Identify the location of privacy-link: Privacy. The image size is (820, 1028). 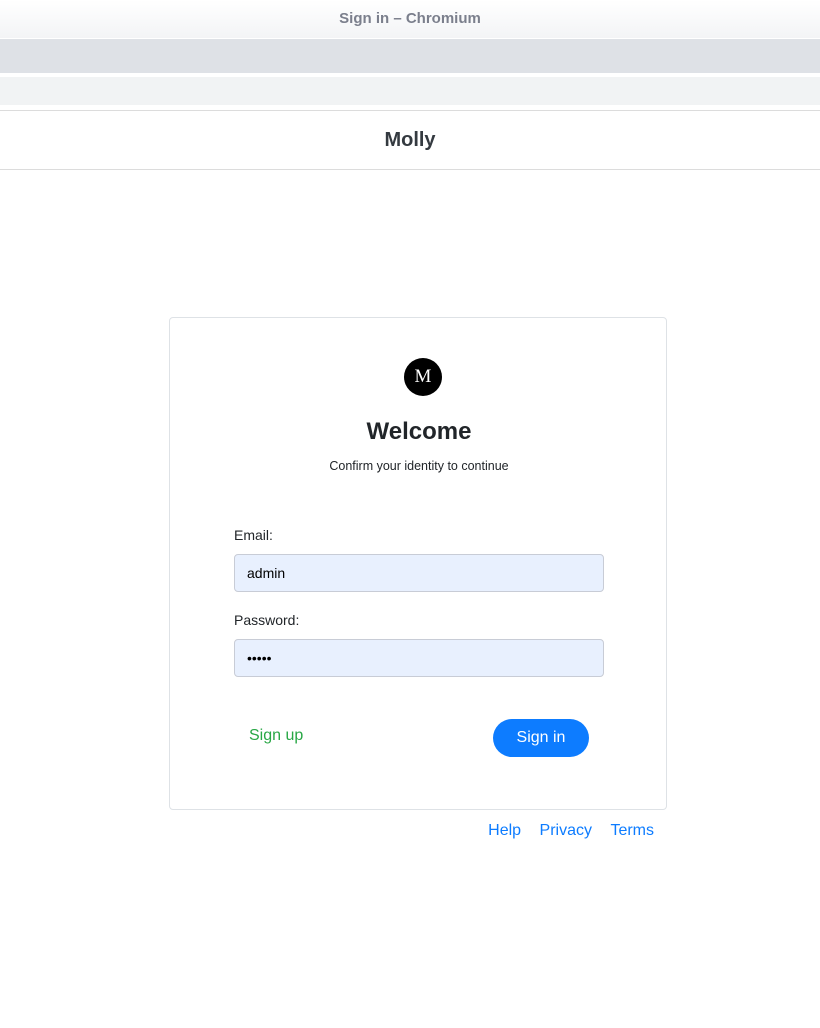
(566, 830).